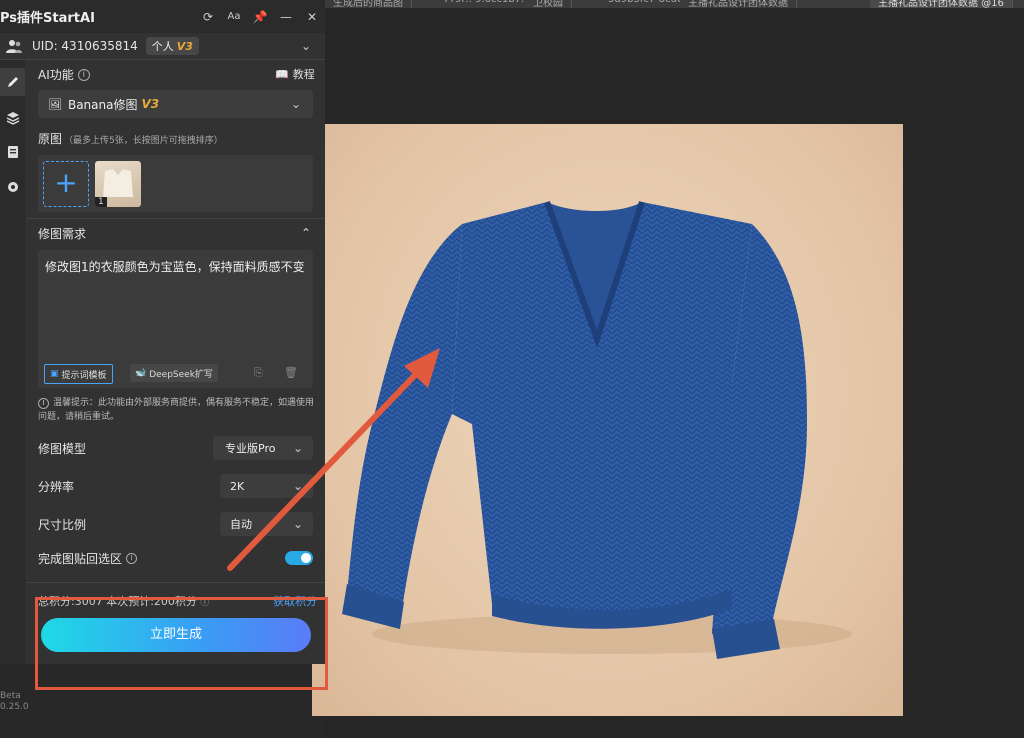  What do you see at coordinates (175, 558) in the screenshot?
I see `paste-back-row: 完成图贴回选区 i` at bounding box center [175, 558].